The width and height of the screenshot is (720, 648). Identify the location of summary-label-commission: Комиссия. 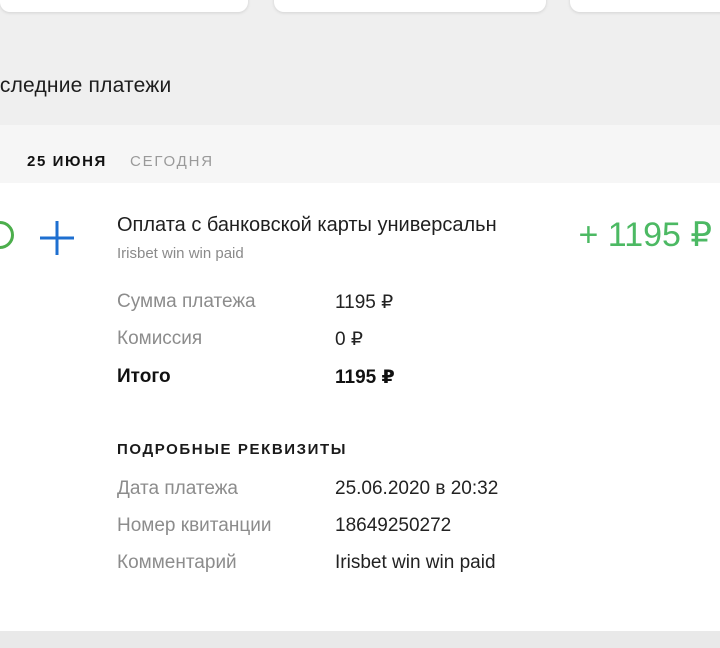
(160, 338).